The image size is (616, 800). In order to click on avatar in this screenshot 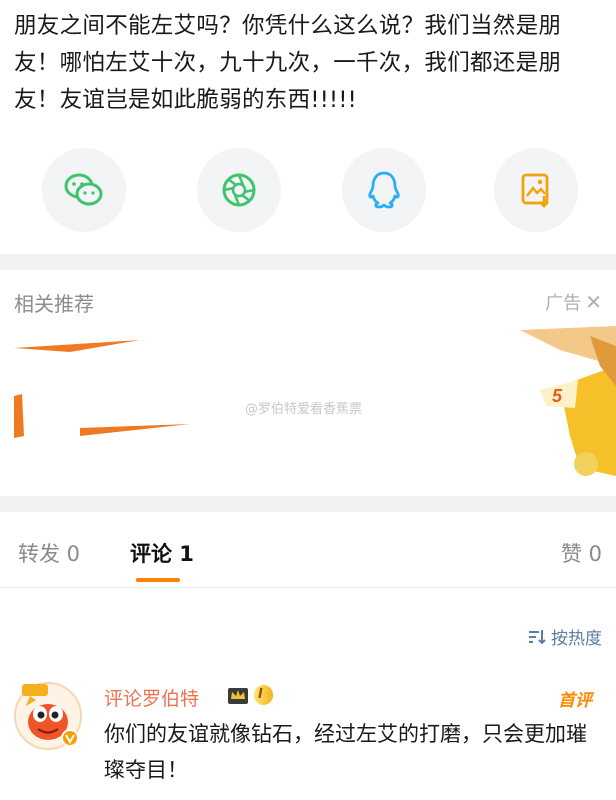, I will do `click(48, 714)`.